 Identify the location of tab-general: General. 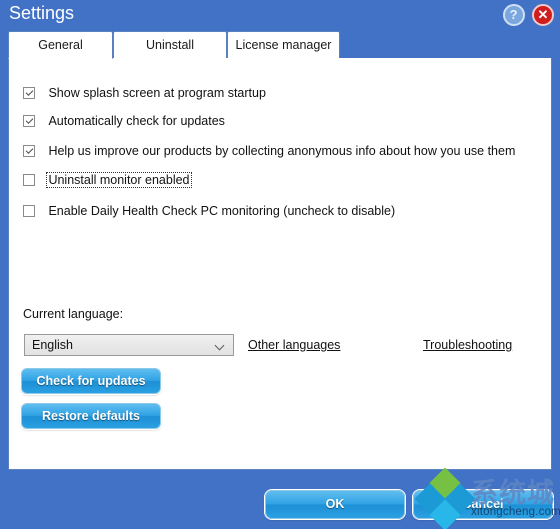
(60, 45).